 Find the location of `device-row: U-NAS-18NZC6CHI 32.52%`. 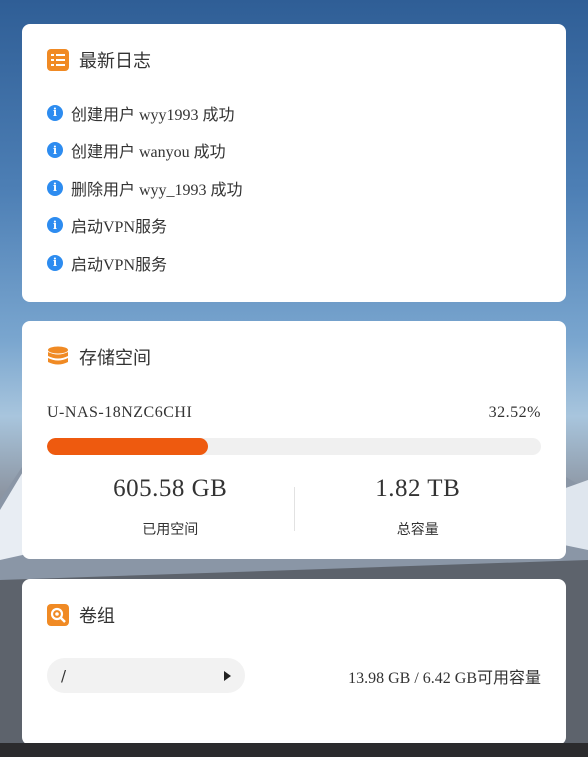

device-row: U-NAS-18NZC6CHI 32.52% is located at coordinates (294, 413).